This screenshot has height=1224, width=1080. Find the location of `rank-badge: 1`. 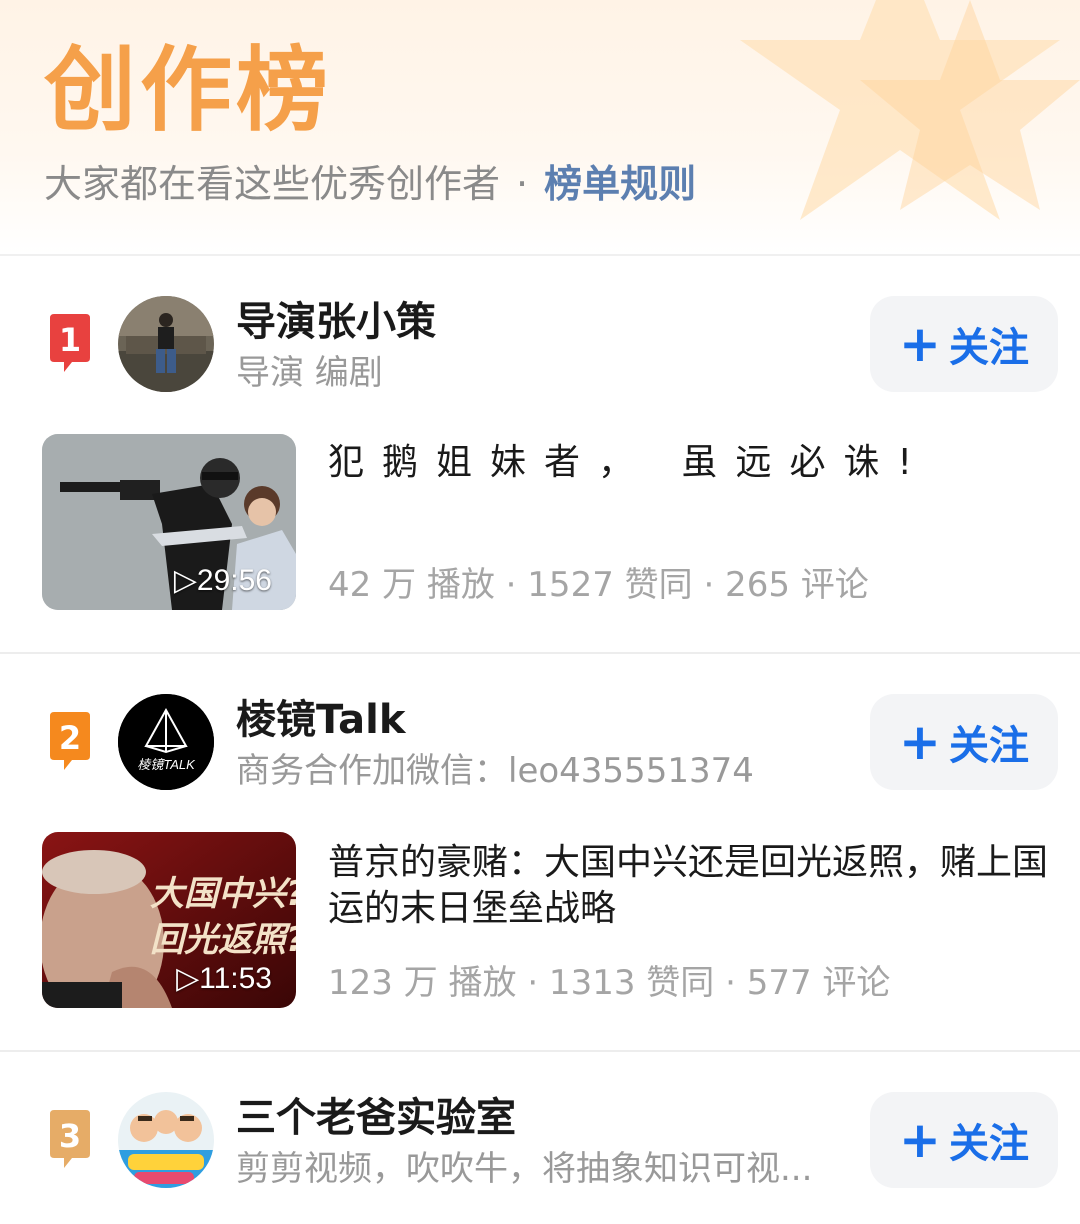

rank-badge: 1 is located at coordinates (70, 343).